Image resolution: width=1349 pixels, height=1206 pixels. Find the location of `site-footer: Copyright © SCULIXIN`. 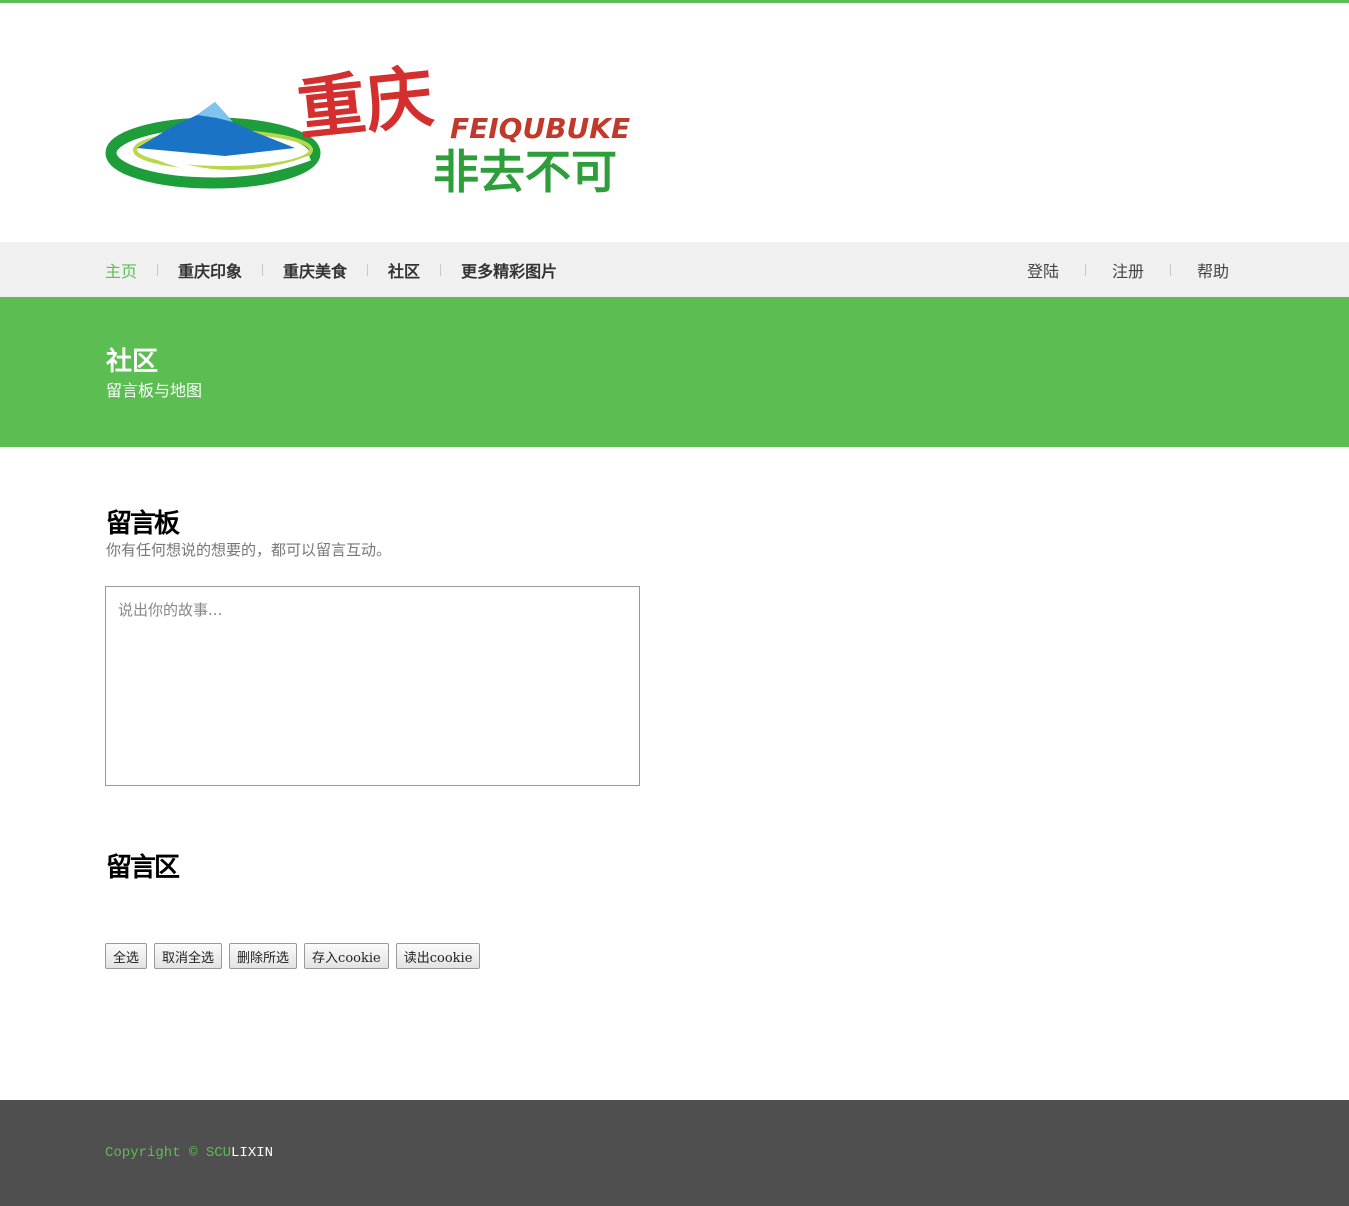

site-footer: Copyright © SCULIXIN is located at coordinates (674, 1153).